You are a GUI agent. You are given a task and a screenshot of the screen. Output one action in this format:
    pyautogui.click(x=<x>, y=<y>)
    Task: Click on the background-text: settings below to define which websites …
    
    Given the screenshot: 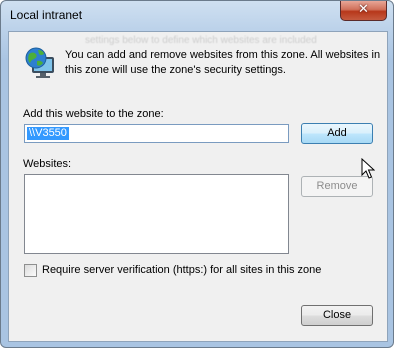 What is the action you would take?
    pyautogui.click(x=201, y=40)
    